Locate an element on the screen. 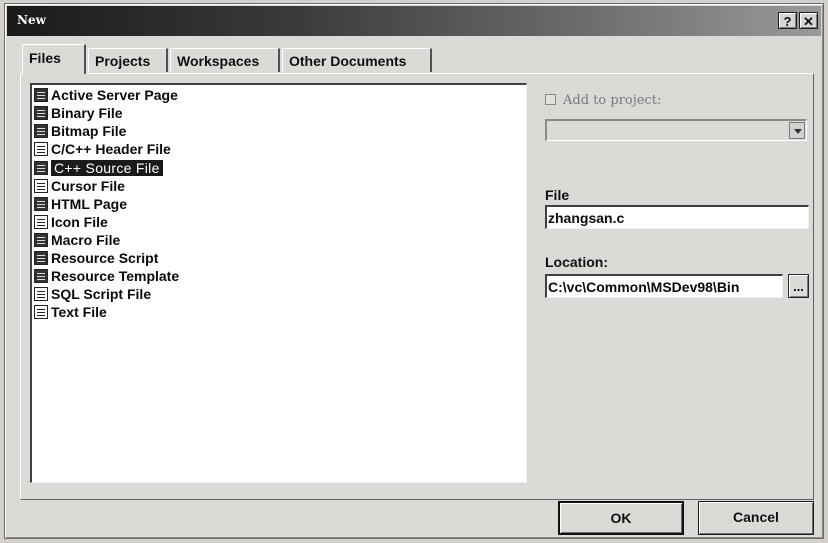 This screenshot has height=543, width=828. list-item: Icon File is located at coordinates (71, 222).